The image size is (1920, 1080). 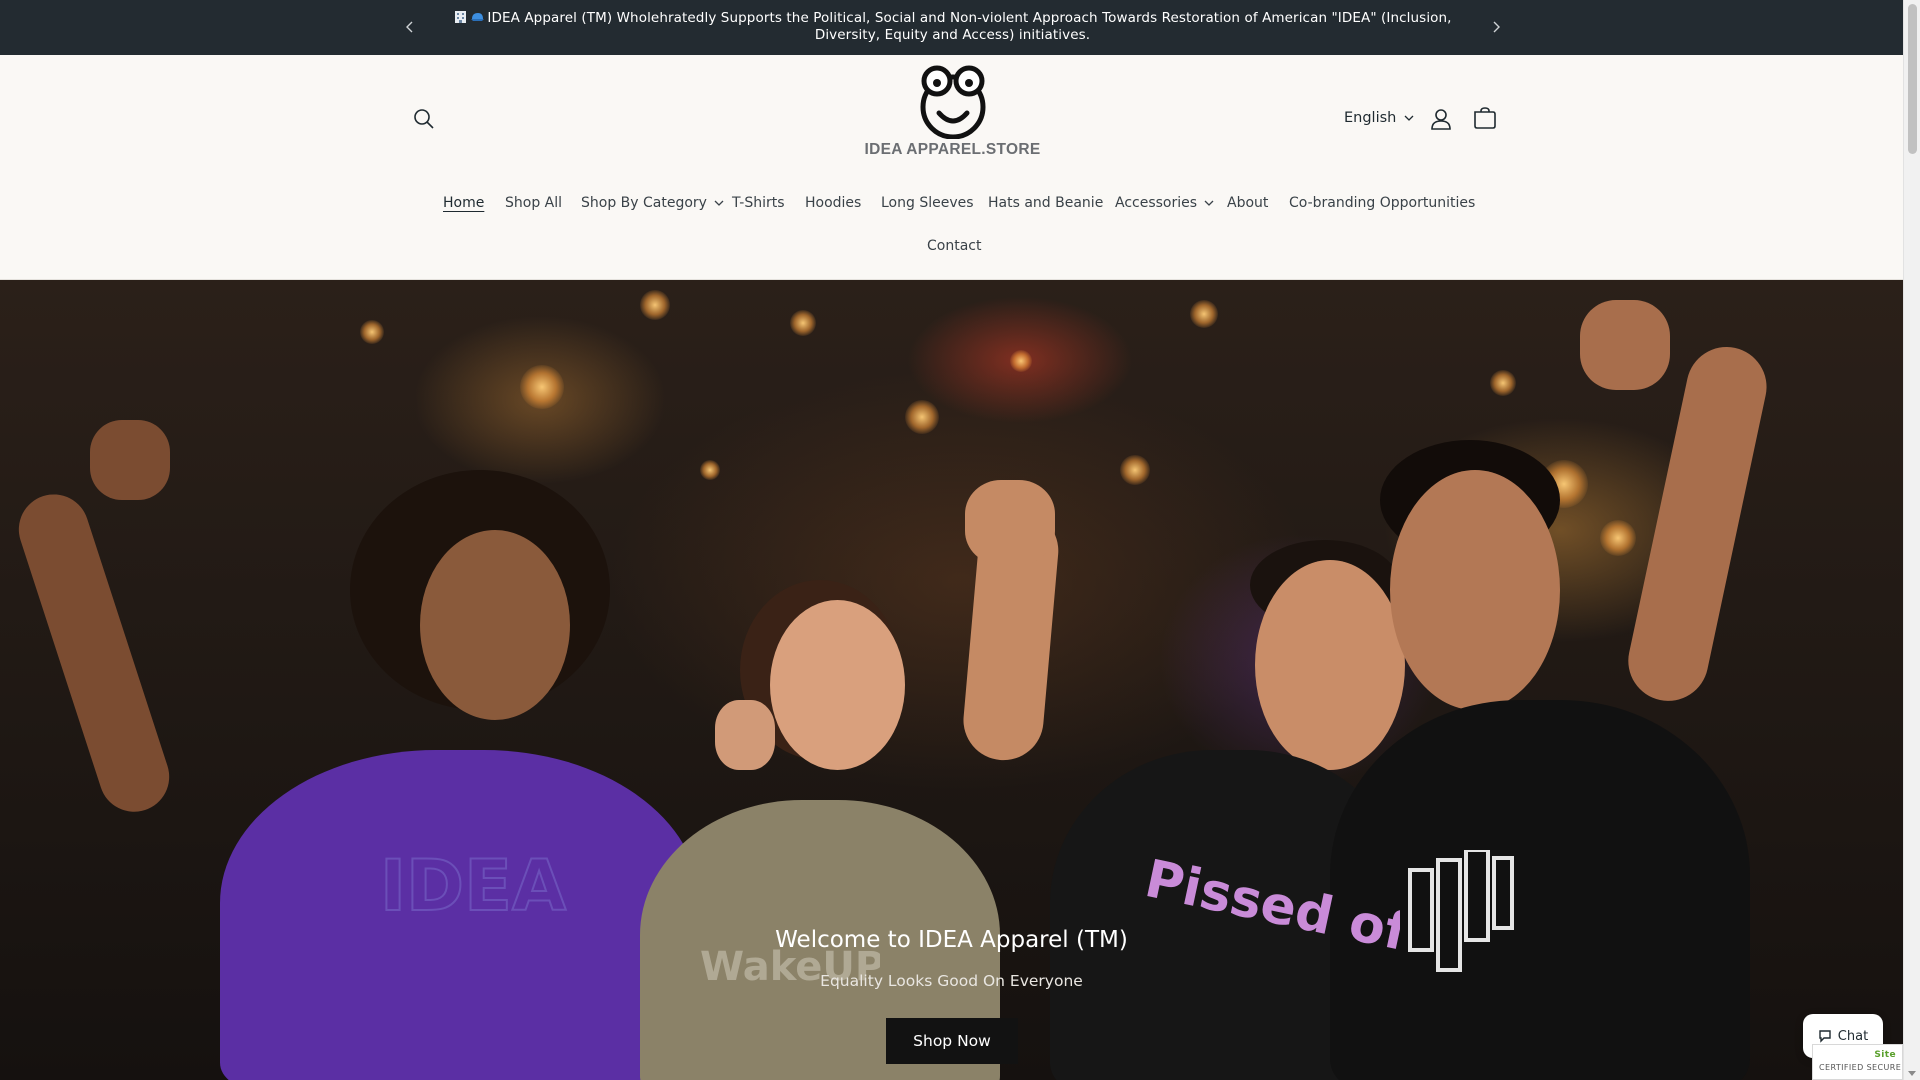 What do you see at coordinates (1853, 1036) in the screenshot?
I see `chat-label: Chat` at bounding box center [1853, 1036].